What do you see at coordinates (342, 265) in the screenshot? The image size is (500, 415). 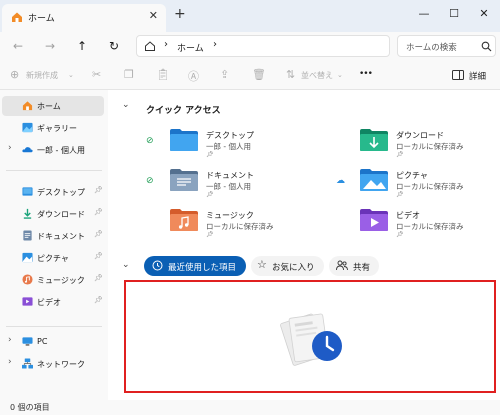 I see `people-icon` at bounding box center [342, 265].